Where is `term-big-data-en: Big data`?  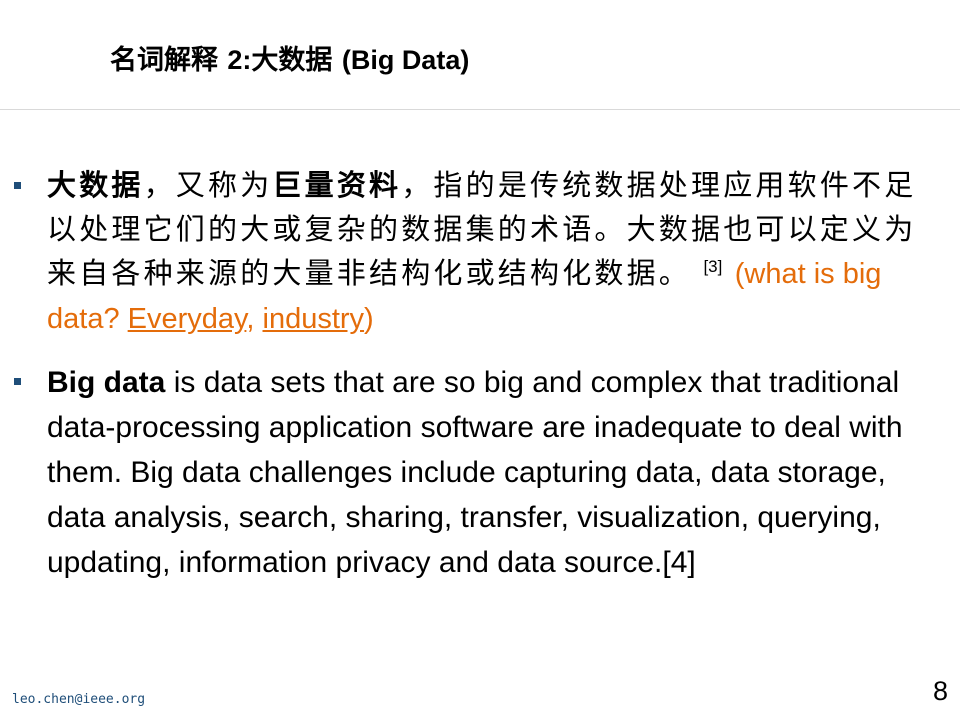
term-big-data-en: Big data is located at coordinates (106, 382).